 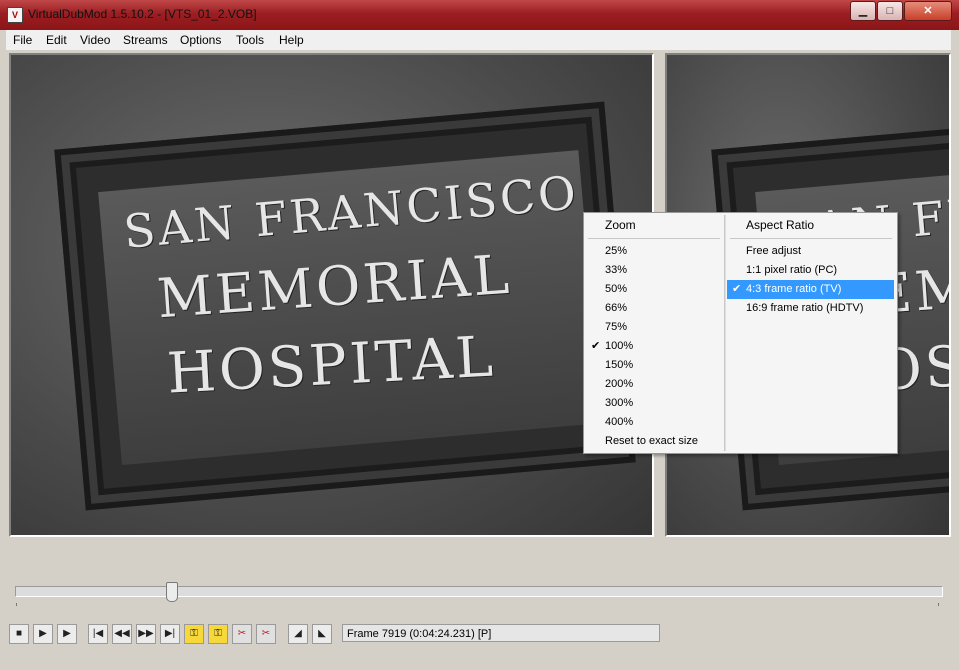 What do you see at coordinates (145, 40) in the screenshot?
I see `menu-streams: Streams` at bounding box center [145, 40].